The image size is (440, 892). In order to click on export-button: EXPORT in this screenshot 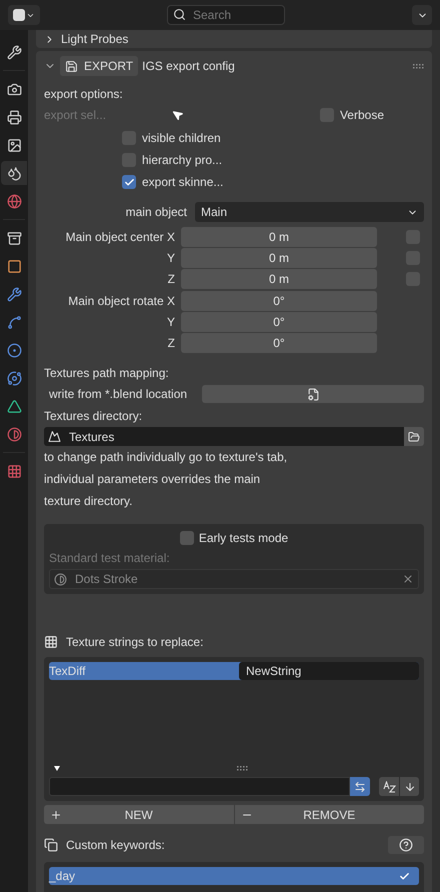, I will do `click(99, 66)`.